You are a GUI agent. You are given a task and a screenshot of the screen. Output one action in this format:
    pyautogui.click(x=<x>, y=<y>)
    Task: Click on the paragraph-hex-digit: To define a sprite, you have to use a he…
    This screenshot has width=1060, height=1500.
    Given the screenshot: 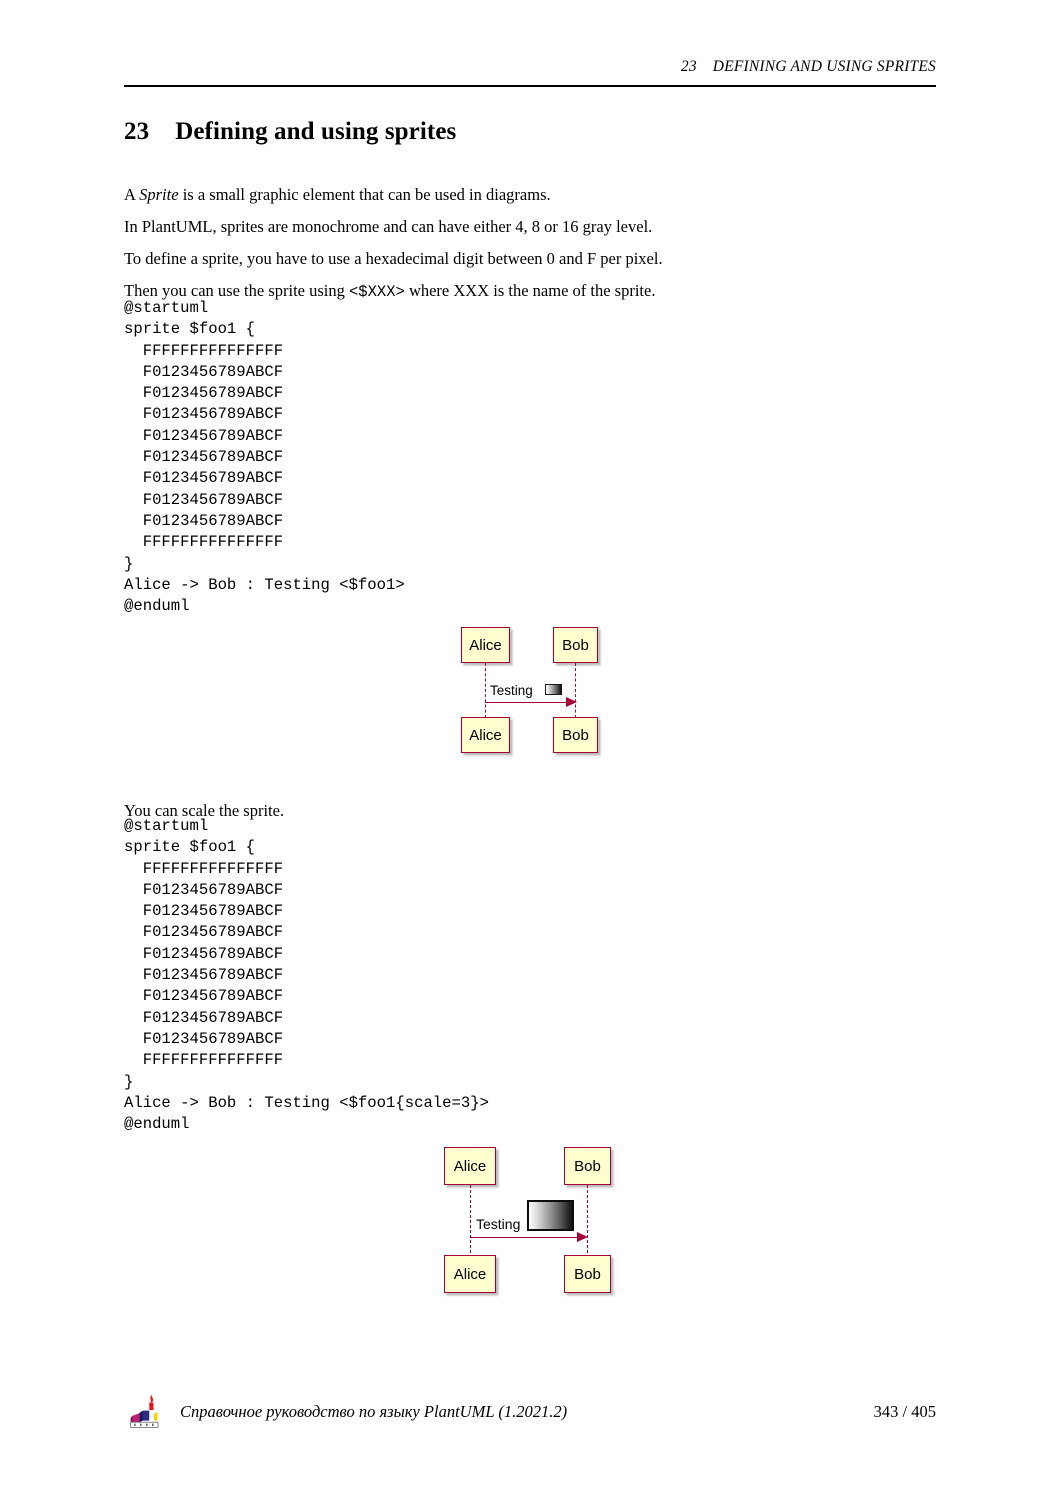 What is the action you would take?
    pyautogui.click(x=393, y=258)
    